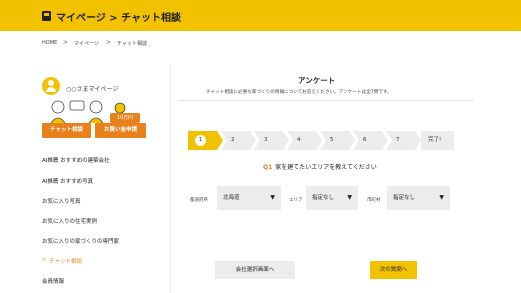 This screenshot has width=521, height=293. What do you see at coordinates (69, 221) in the screenshot?
I see `sidebar-item-favorite-cases: お気に入りの住宅実例` at bounding box center [69, 221].